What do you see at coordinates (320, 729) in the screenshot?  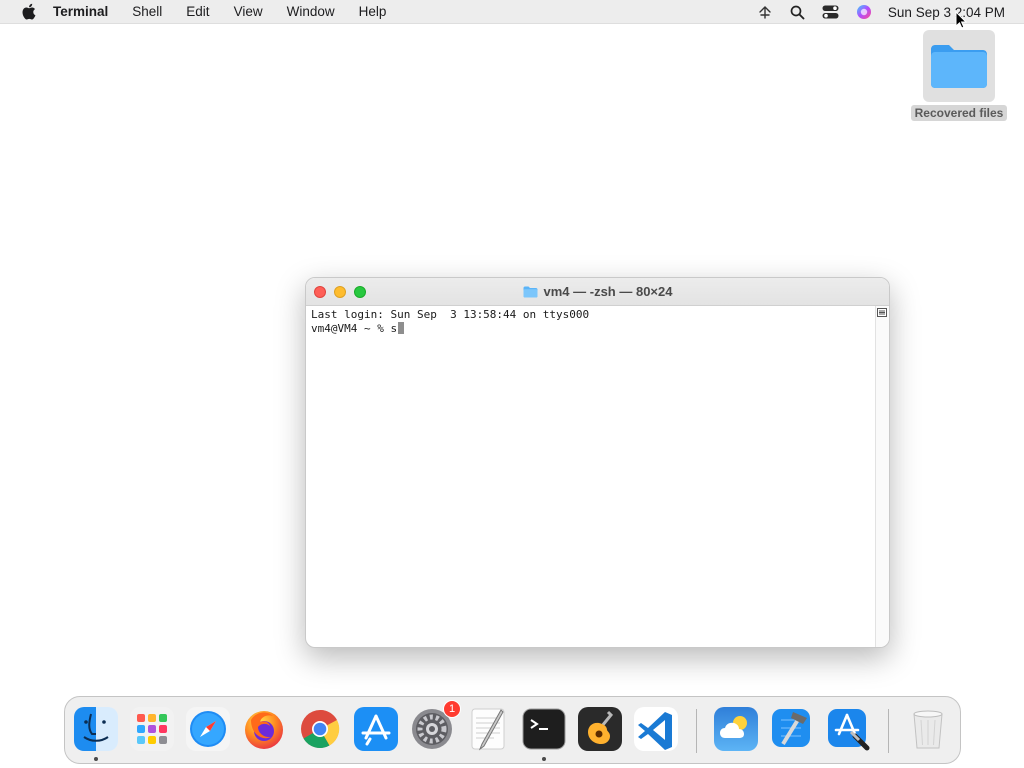 I see `chrome-icon` at bounding box center [320, 729].